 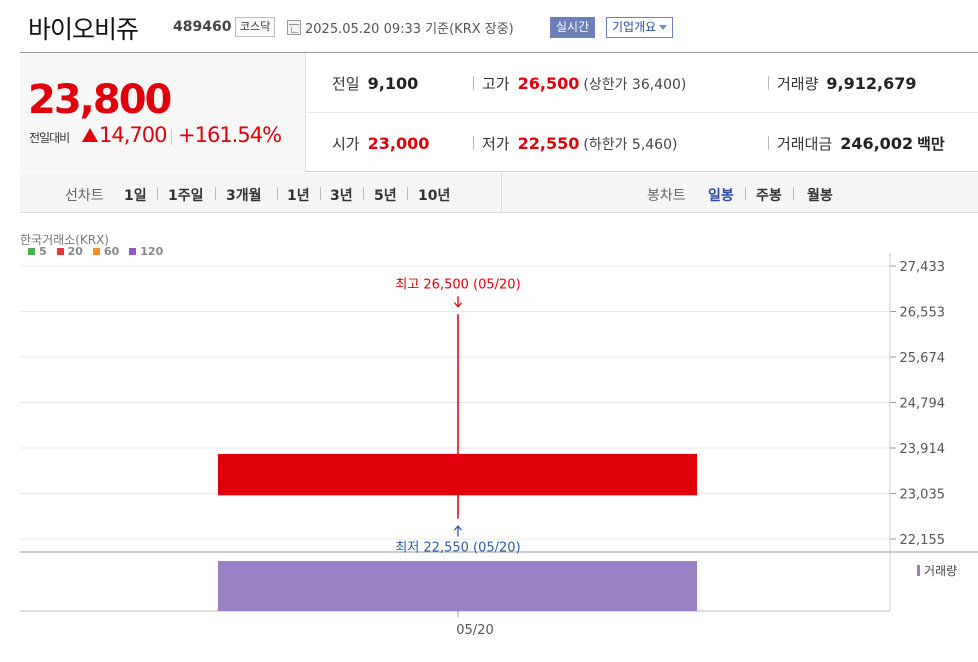 I want to click on y-tick-label: 22,155, so click(x=923, y=540).